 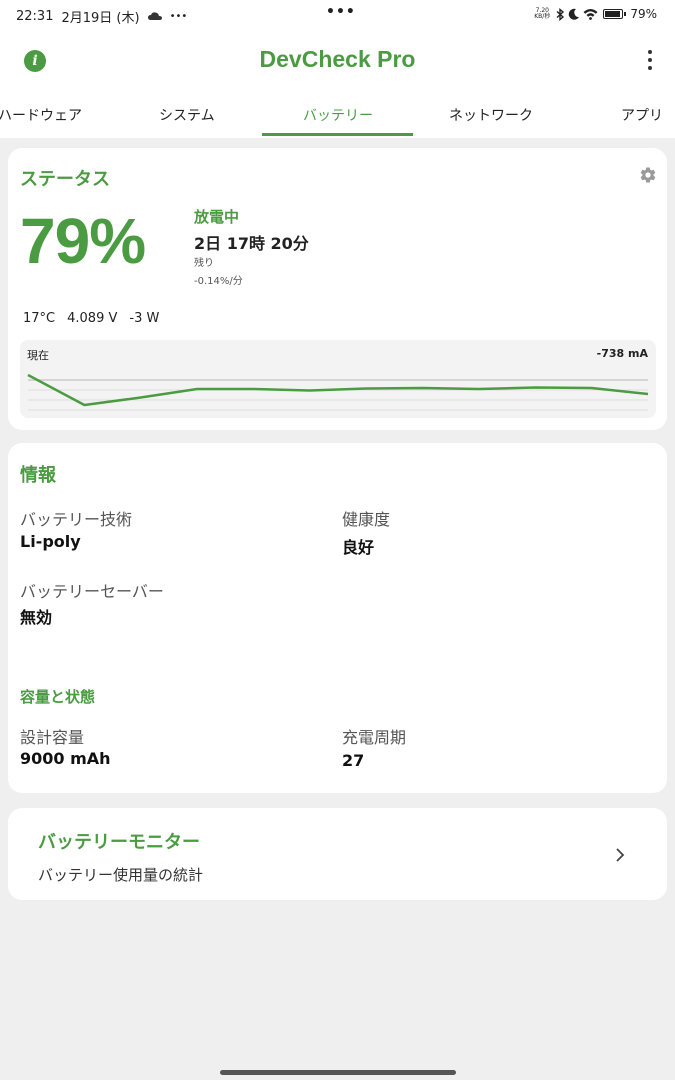 I want to click on tab-network: ネットワーク, so click(x=491, y=115).